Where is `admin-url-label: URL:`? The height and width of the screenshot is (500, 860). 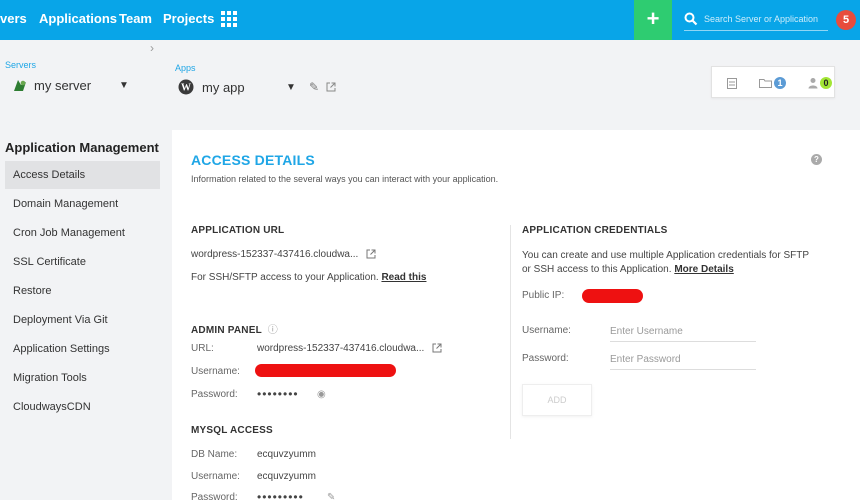
admin-url-label: URL: is located at coordinates (202, 348).